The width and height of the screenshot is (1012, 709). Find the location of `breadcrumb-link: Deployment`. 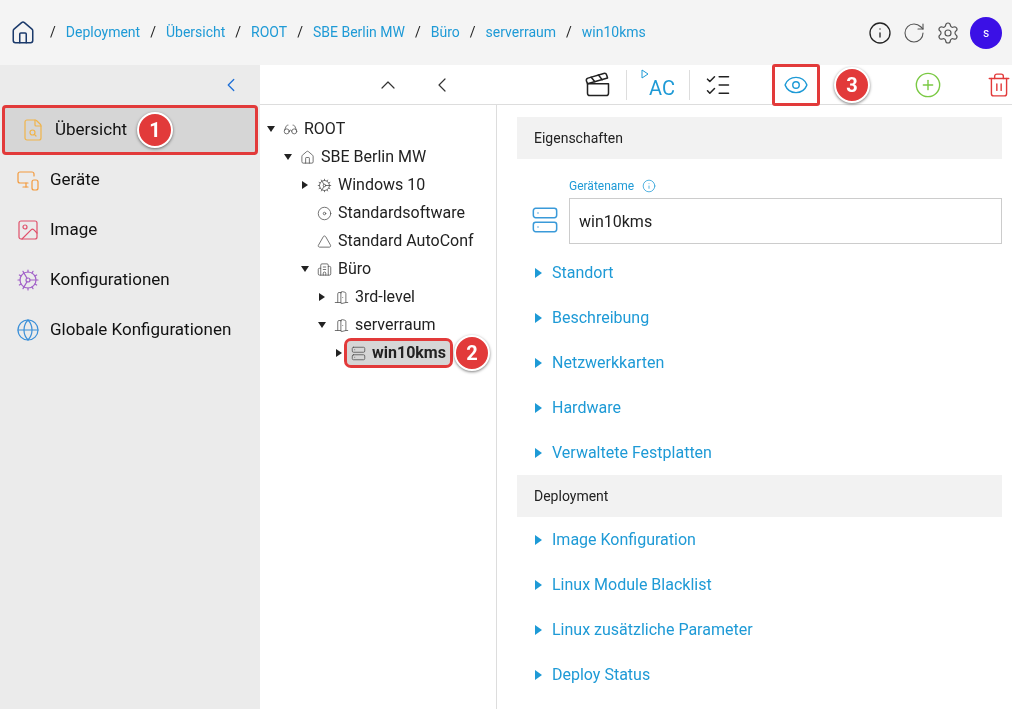

breadcrumb-link: Deployment is located at coordinates (103, 32).